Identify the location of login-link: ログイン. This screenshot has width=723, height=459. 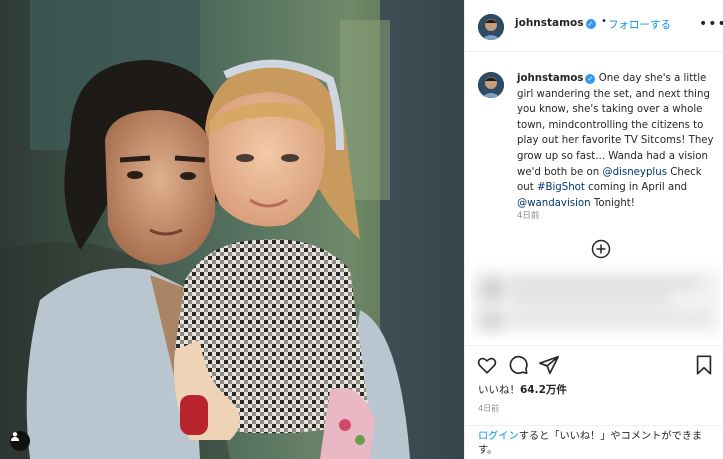
(498, 436).